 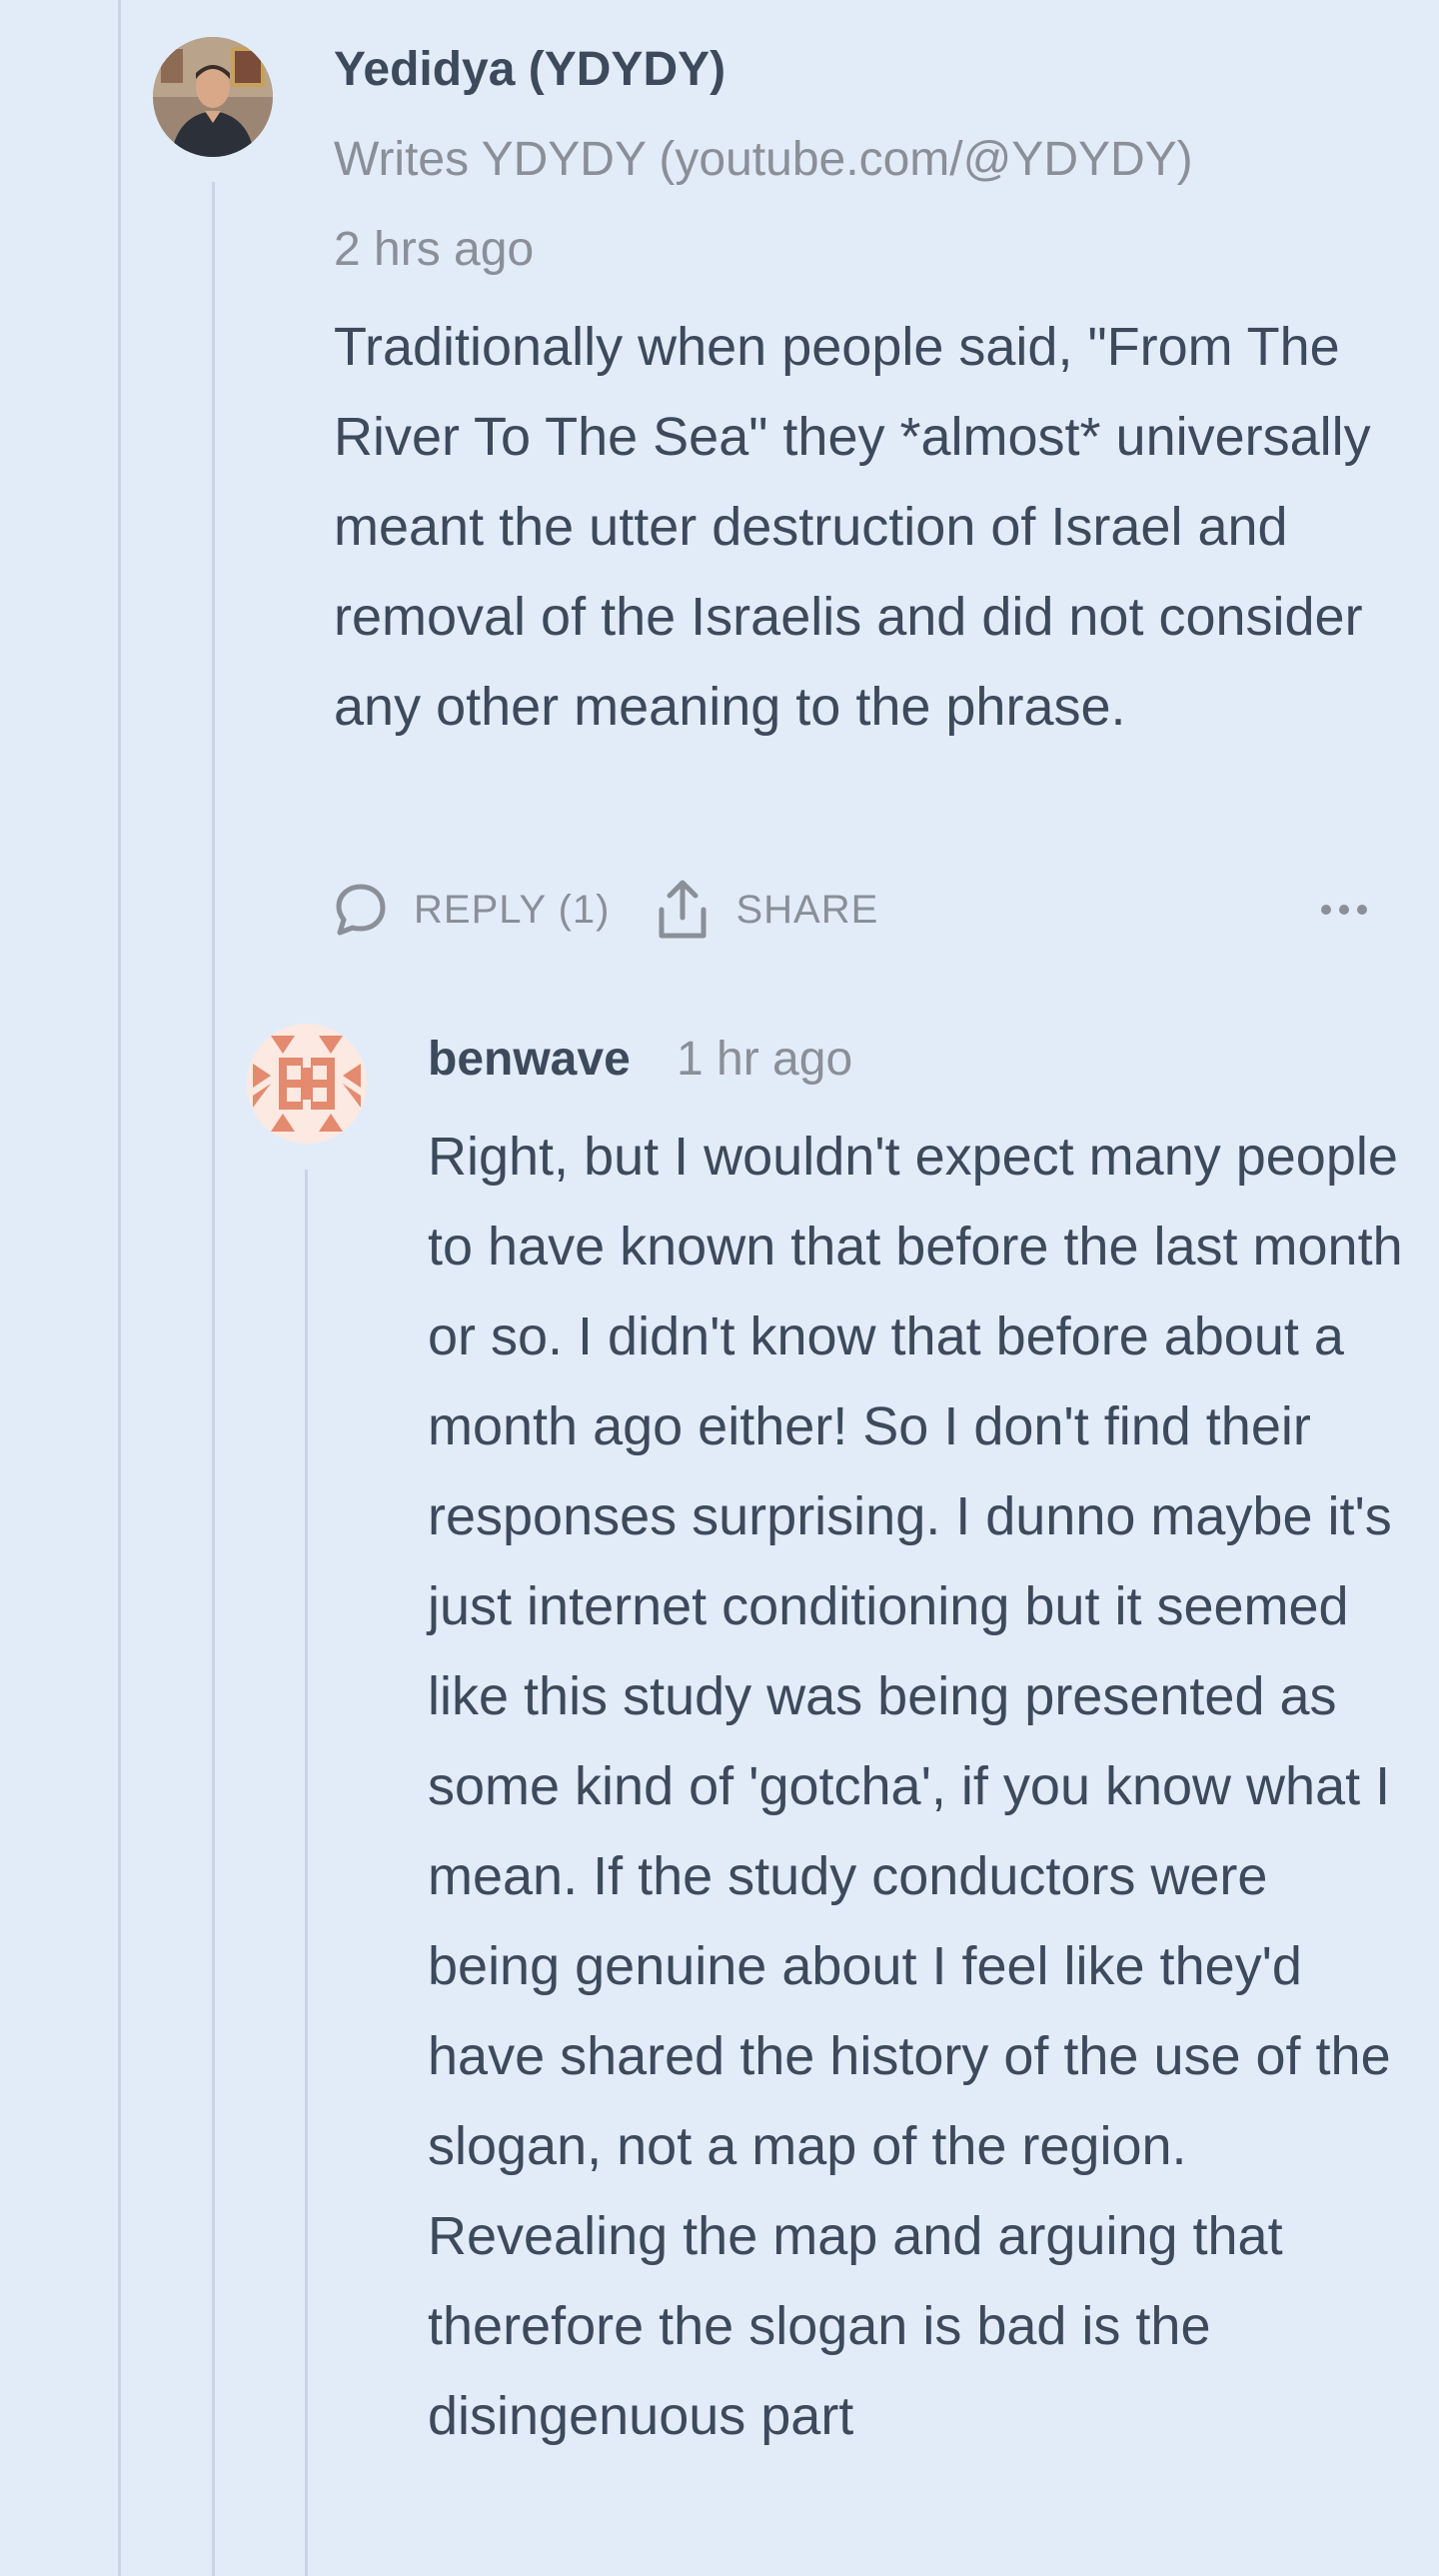 I want to click on reply-button: REPLY (1), so click(x=472, y=910).